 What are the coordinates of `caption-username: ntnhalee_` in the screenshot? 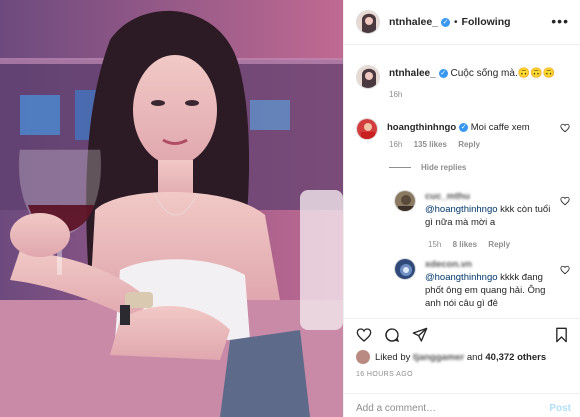 It's located at (412, 73).